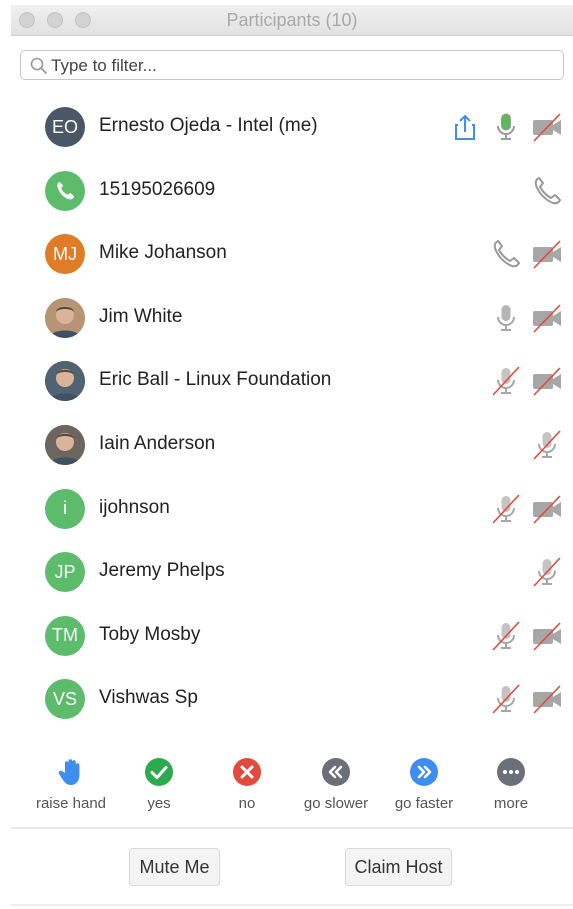  Describe the element at coordinates (292, 318) in the screenshot. I see `participant-row: Jim White` at that location.